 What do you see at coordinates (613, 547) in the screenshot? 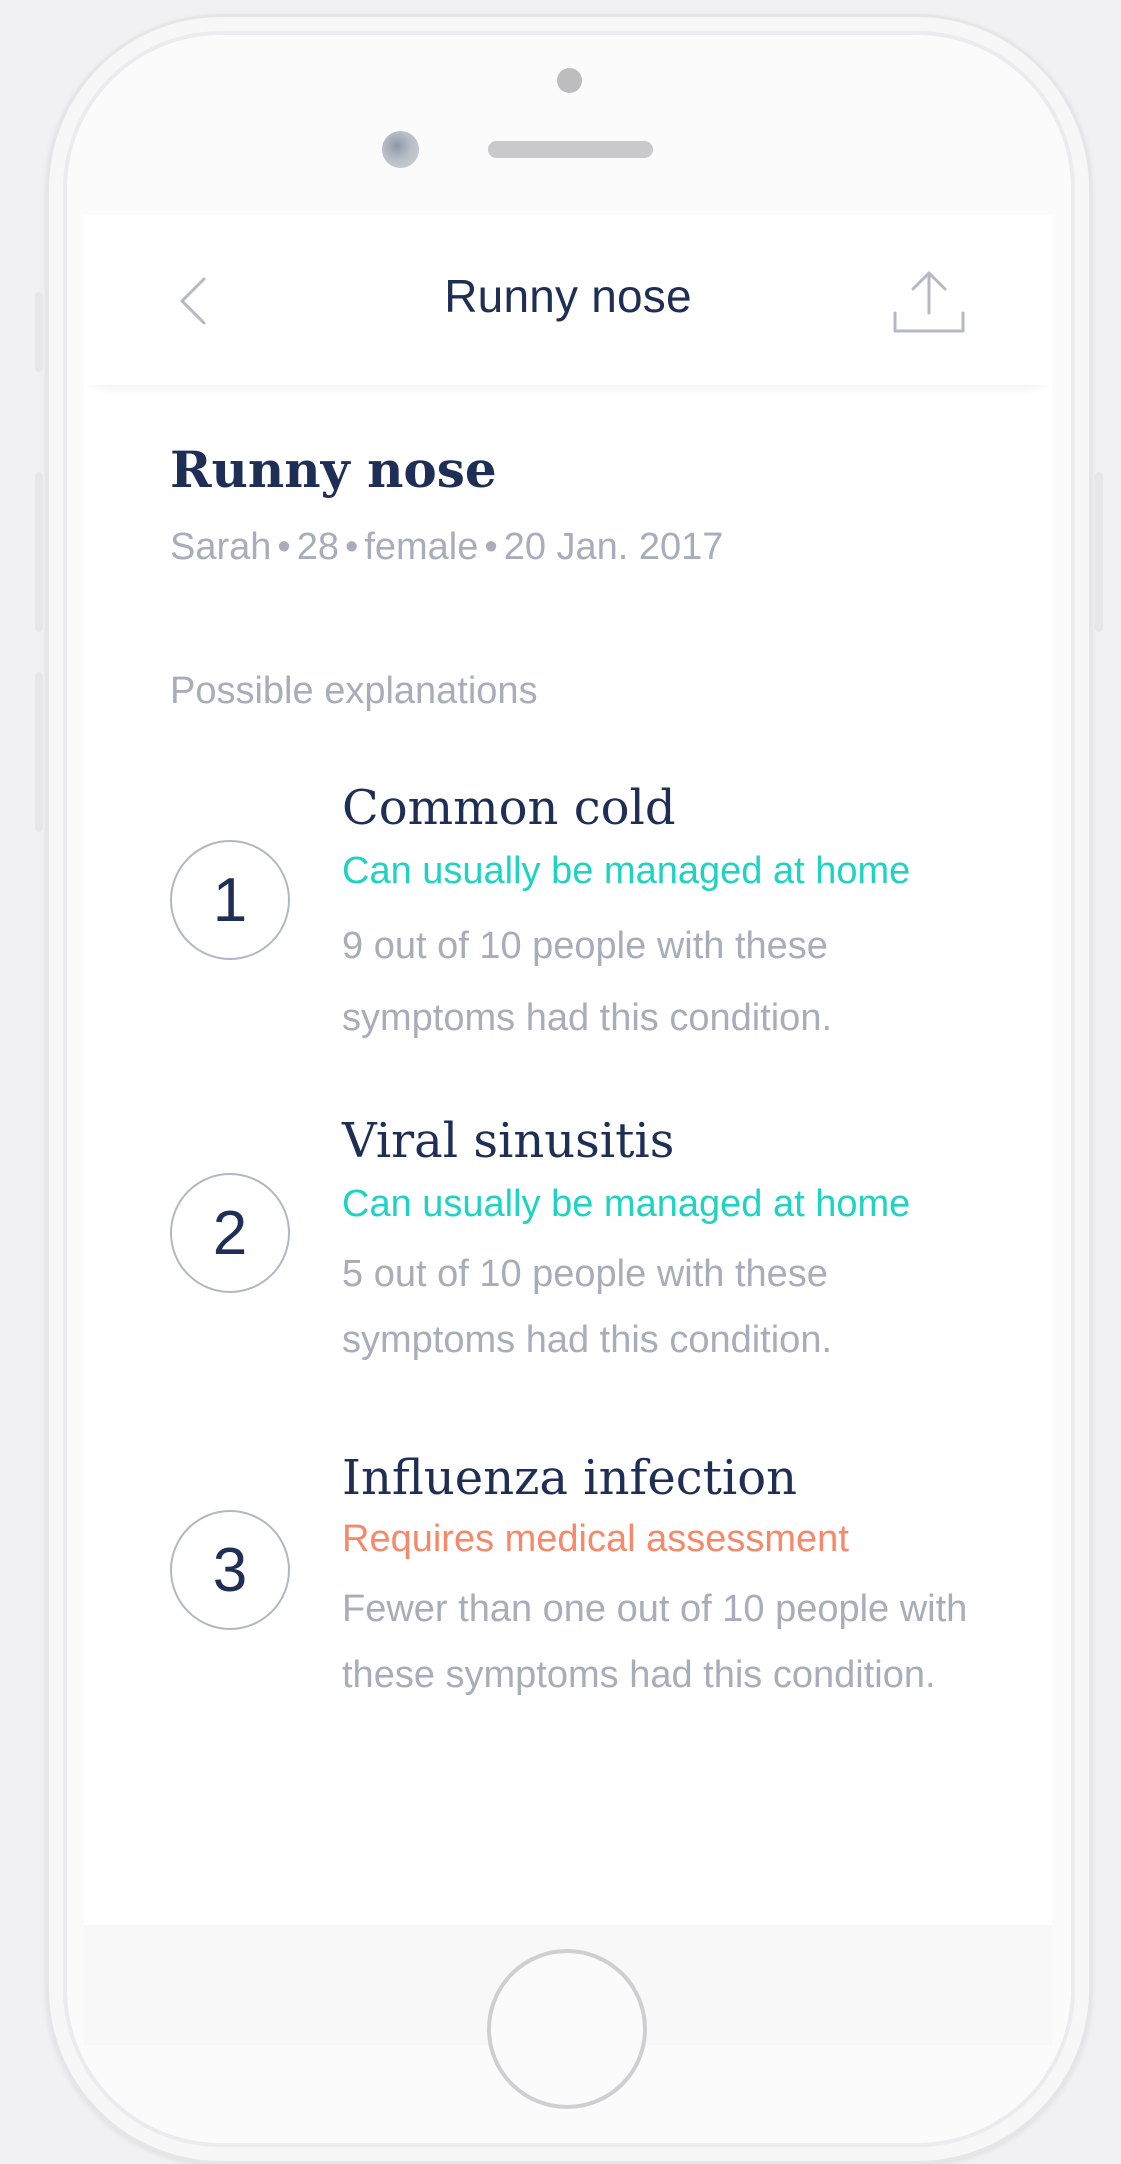
I see `report-date: 20 Jan. 2017` at bounding box center [613, 547].